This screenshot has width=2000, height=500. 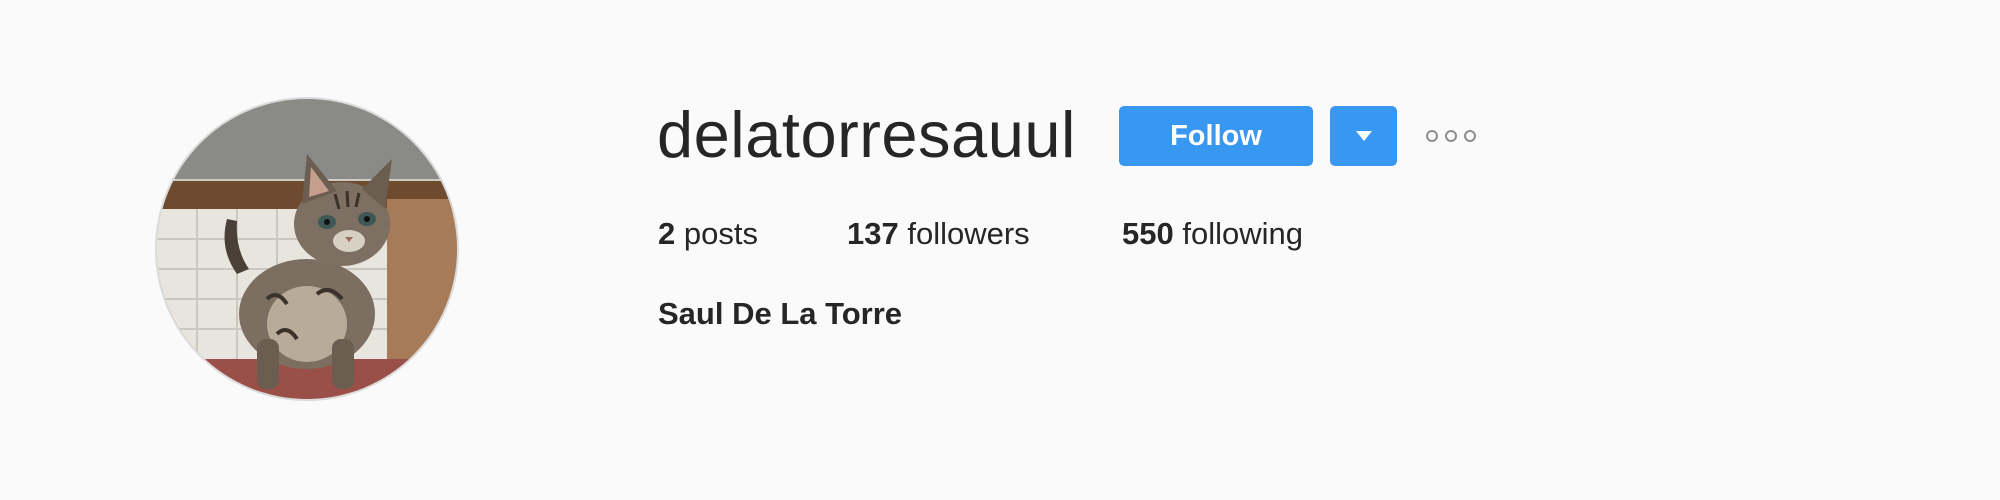 I want to click on followers-count: 137, so click(x=873, y=233).